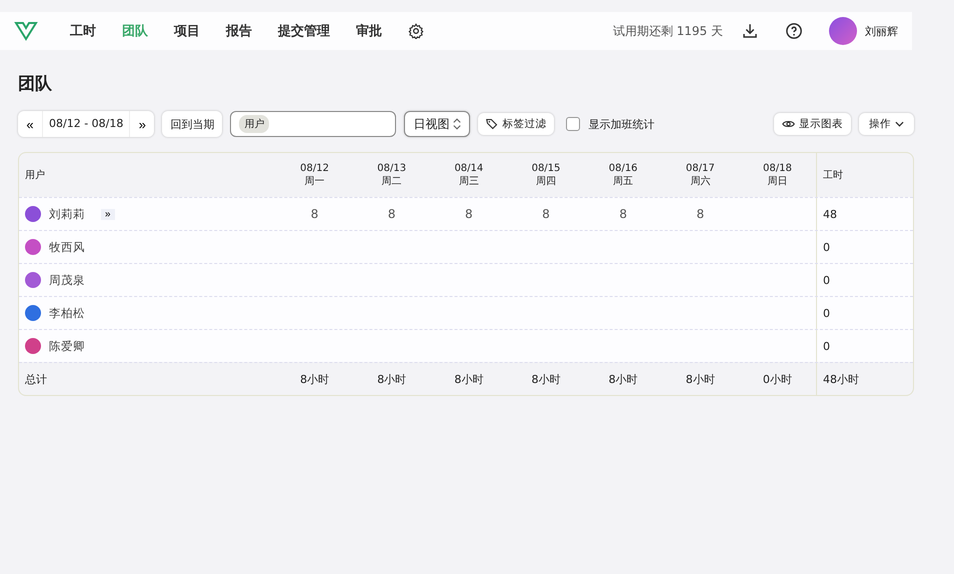 The image size is (954, 574). I want to click on actions-button: 操作, so click(886, 124).